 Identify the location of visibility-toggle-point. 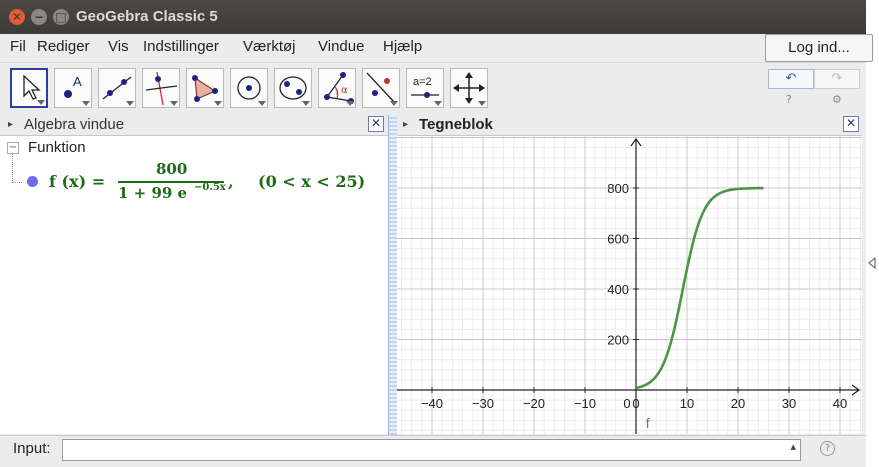
(32, 181).